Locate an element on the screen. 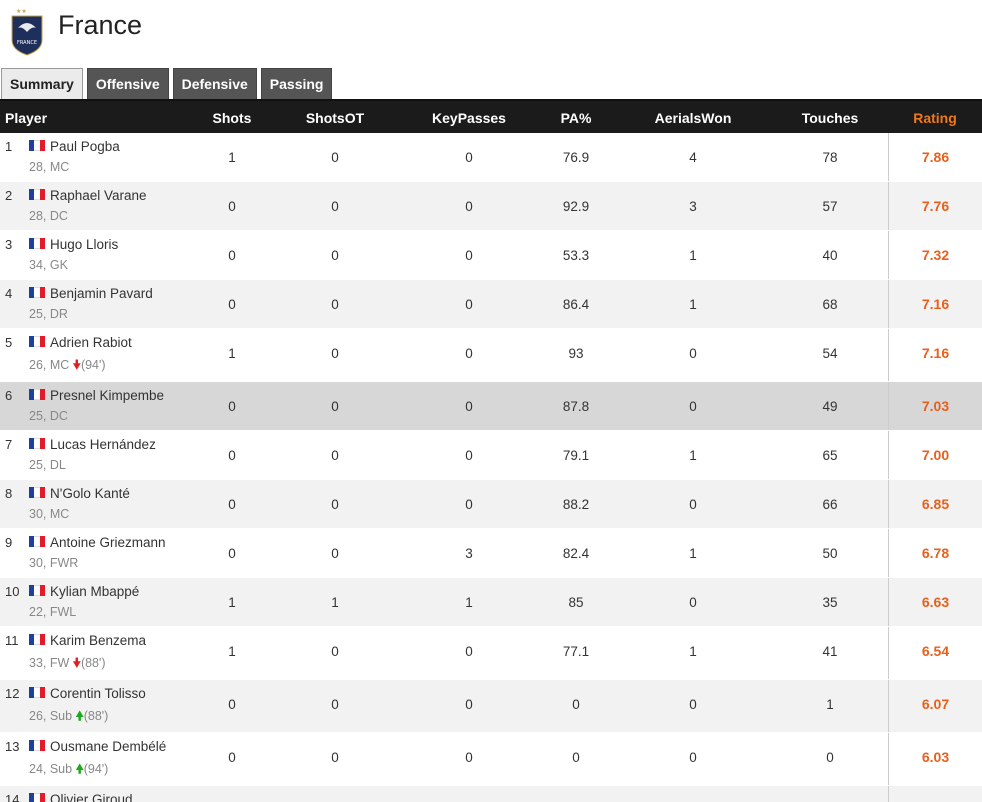  table-row: 14 Olivier Giroud is located at coordinates (491, 794).